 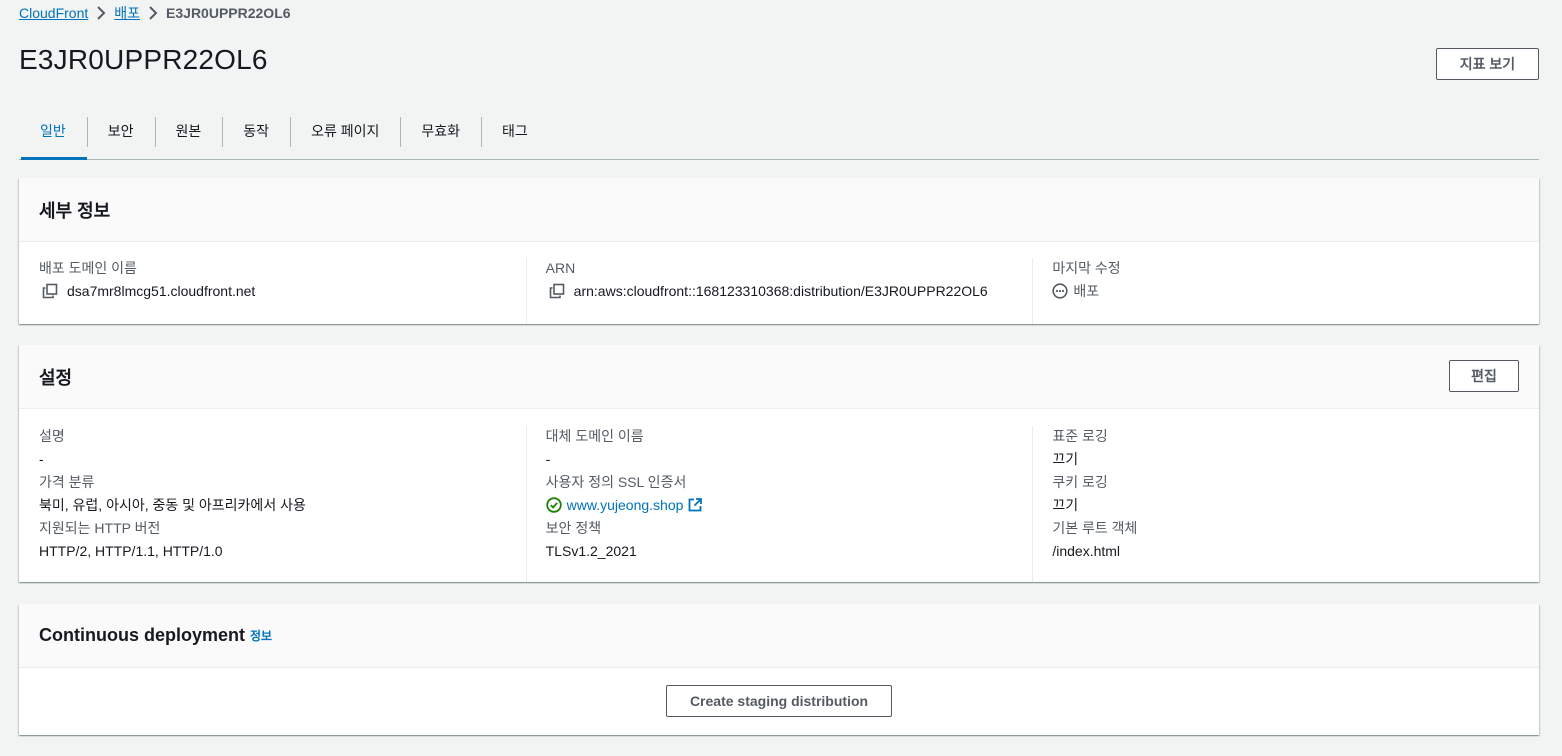 I want to click on breadcrumb-current: E3JR0UPPR22OL6, so click(x=228, y=13).